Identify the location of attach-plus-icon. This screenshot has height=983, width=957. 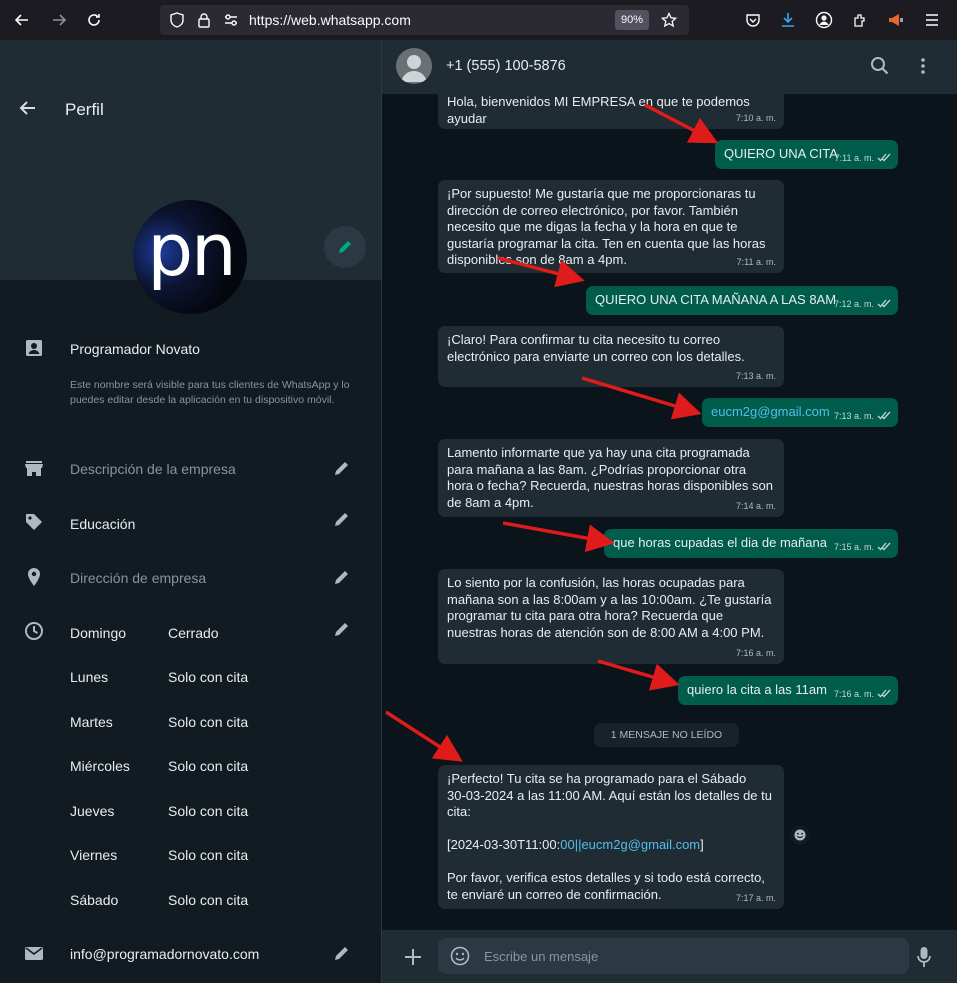
(413, 959).